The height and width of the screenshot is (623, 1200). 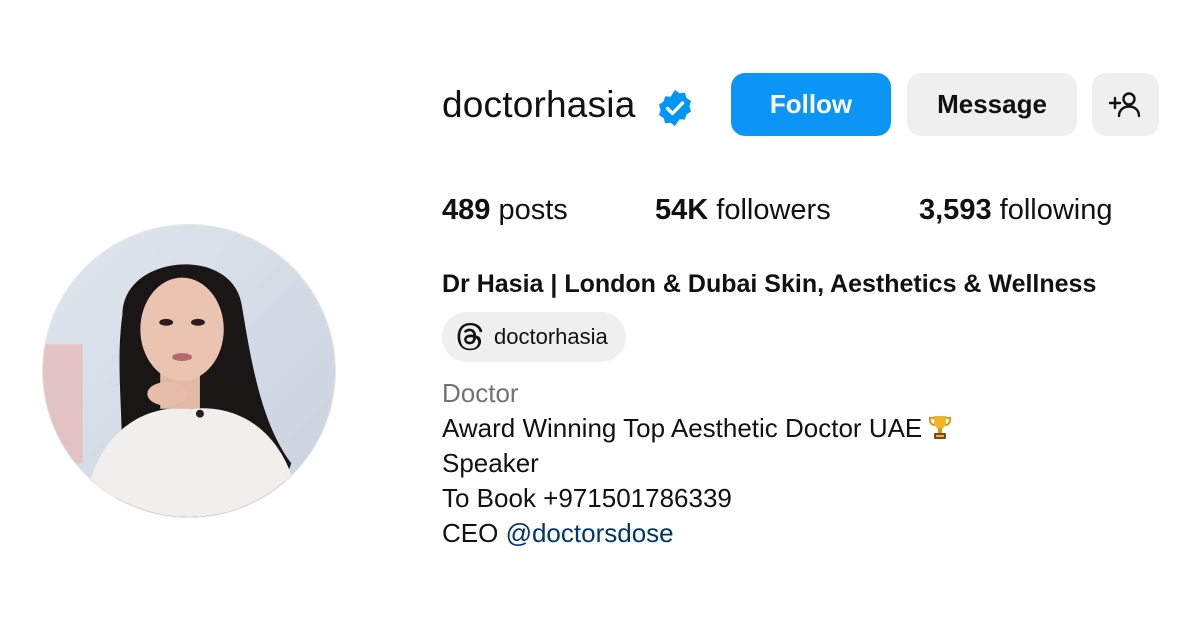 I want to click on message-button: Message, so click(x=992, y=104).